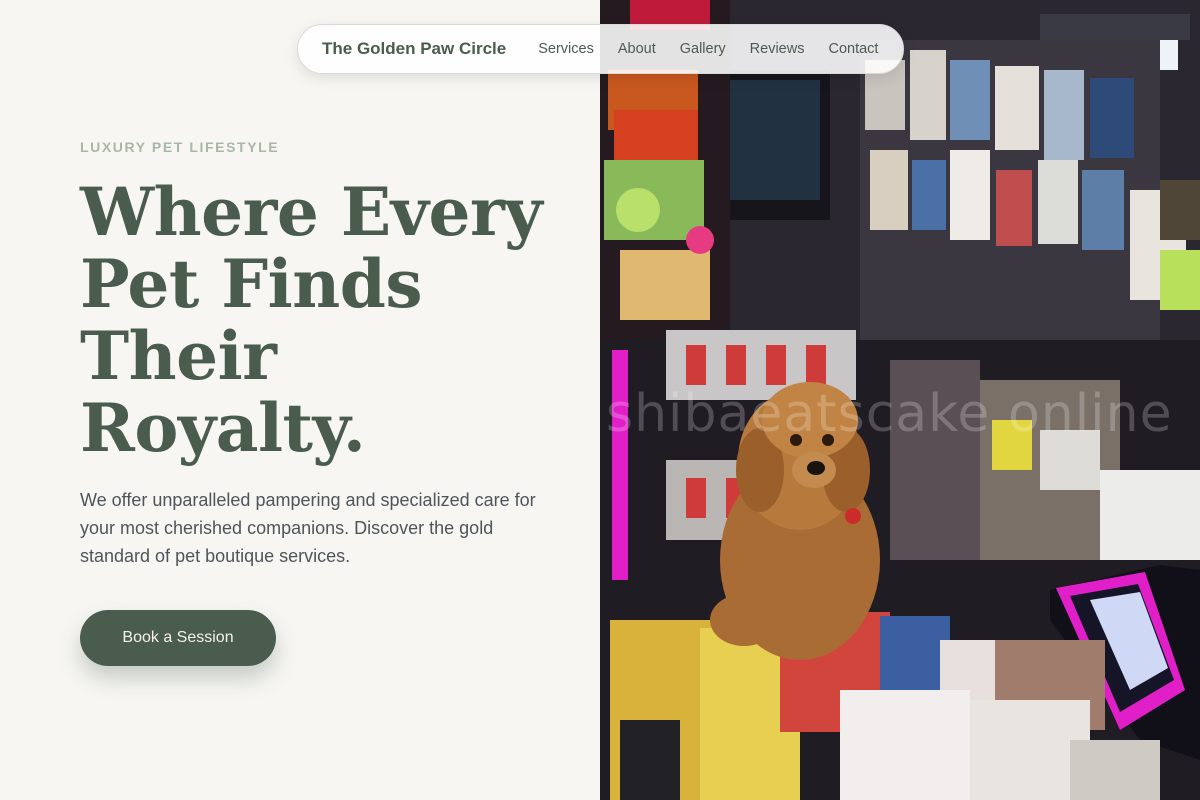 The image size is (1200, 800). I want to click on nav-link-contact: Contact, so click(853, 49).